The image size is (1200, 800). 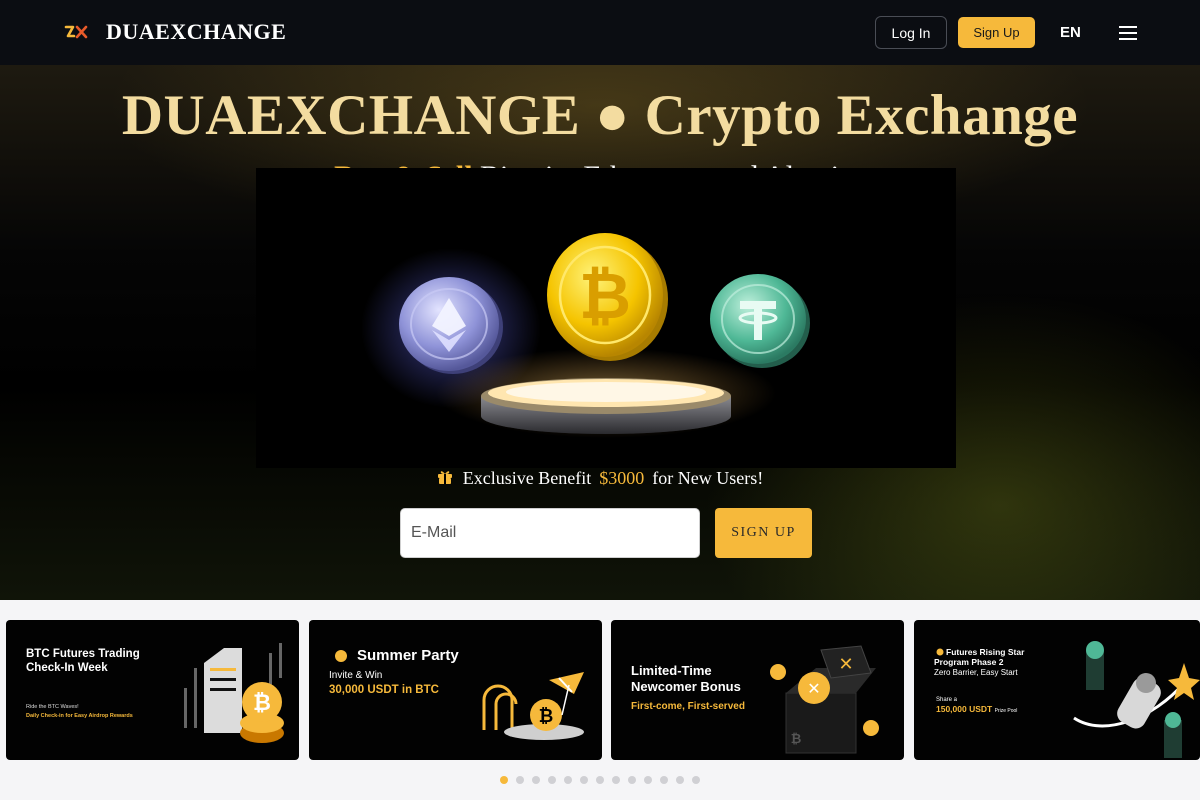 I want to click on carousel-dots, so click(x=600, y=780).